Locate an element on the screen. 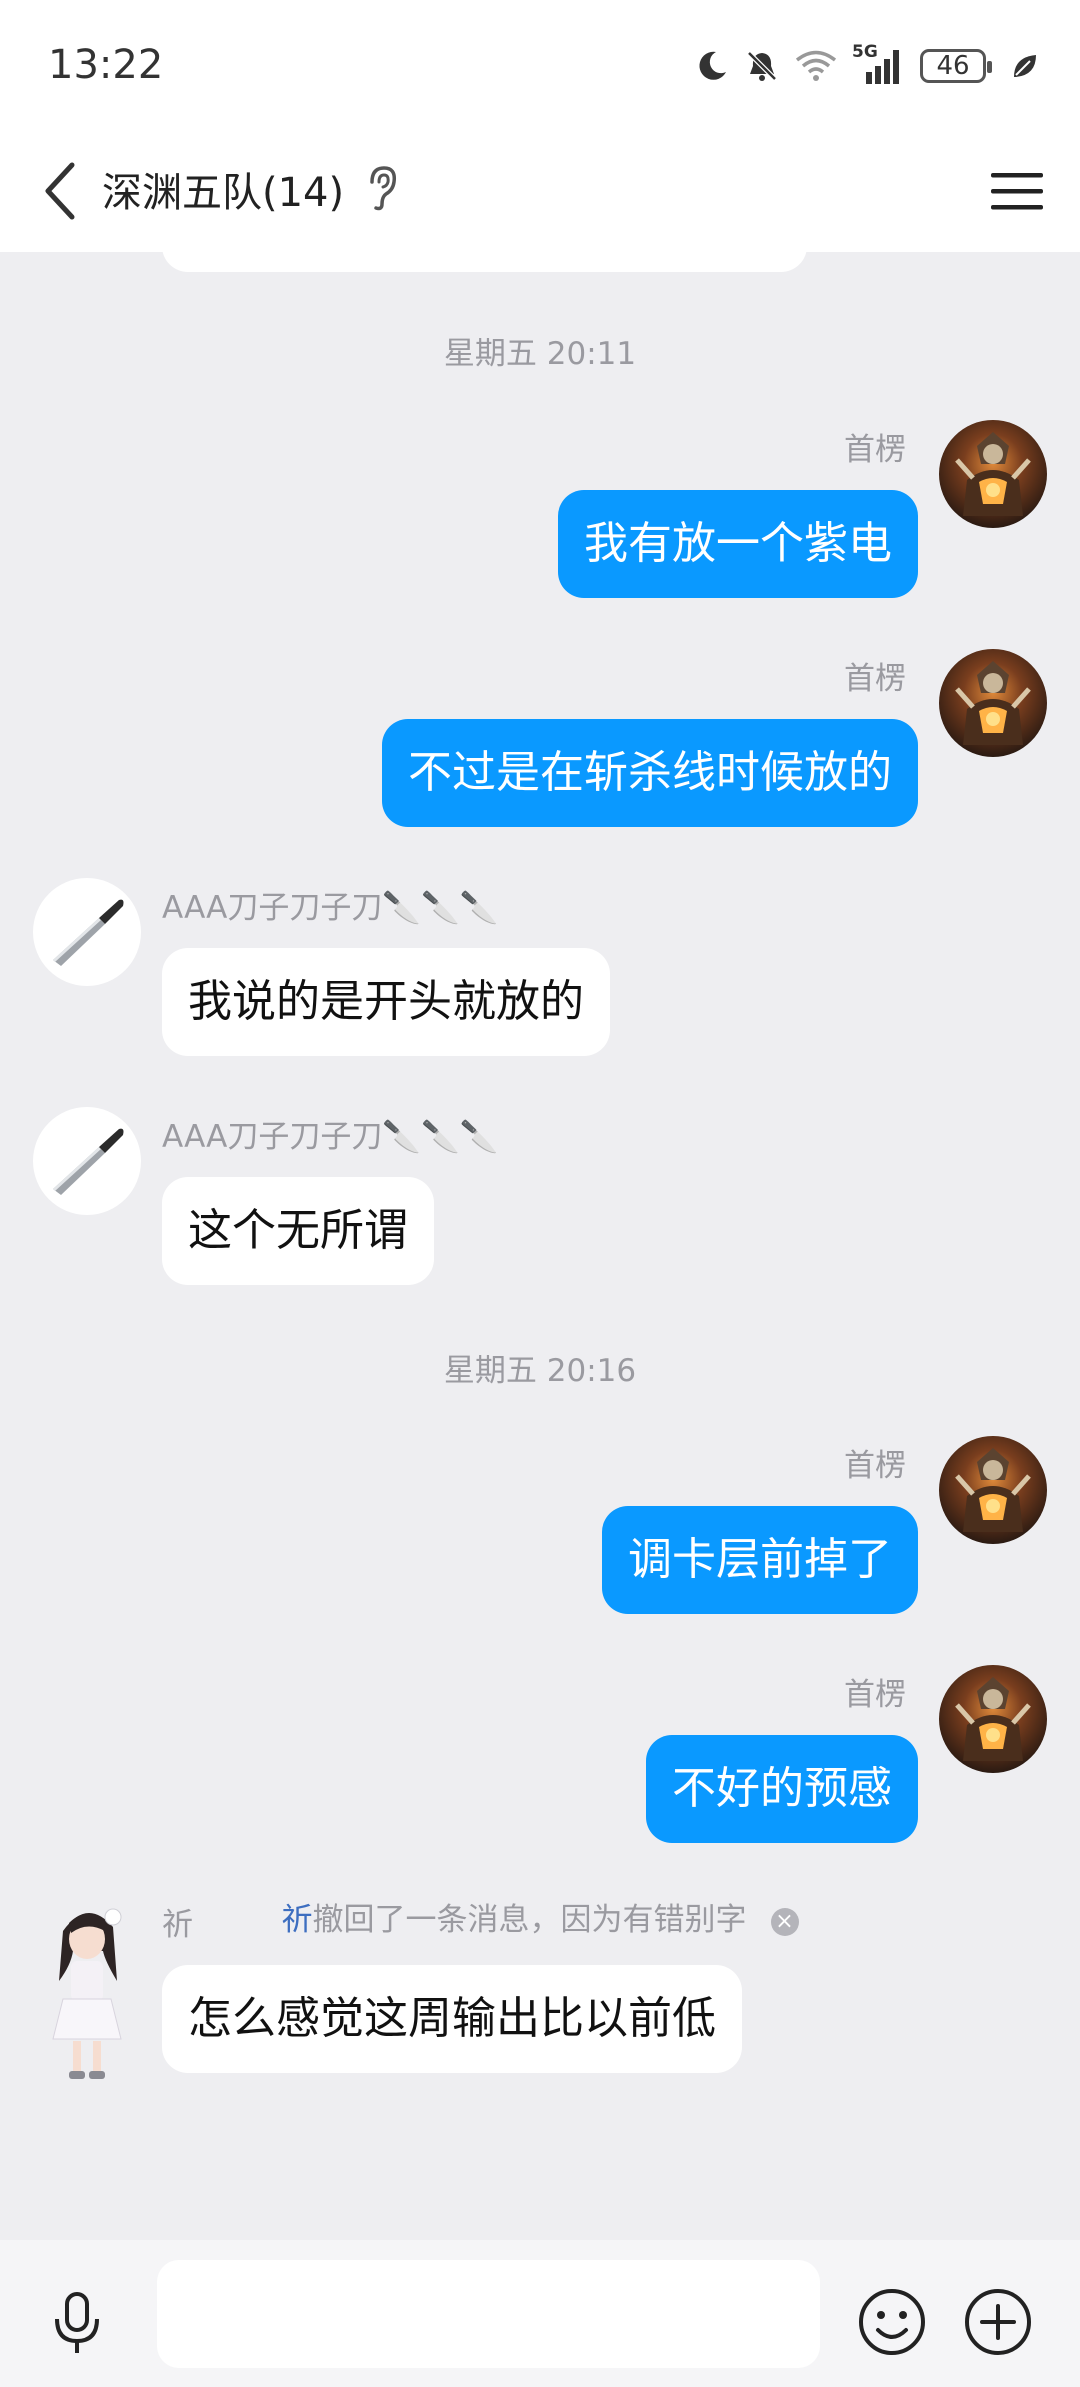 This screenshot has width=1080, height=2387. time-separator: 星期五 20:16 is located at coordinates (540, 1371).